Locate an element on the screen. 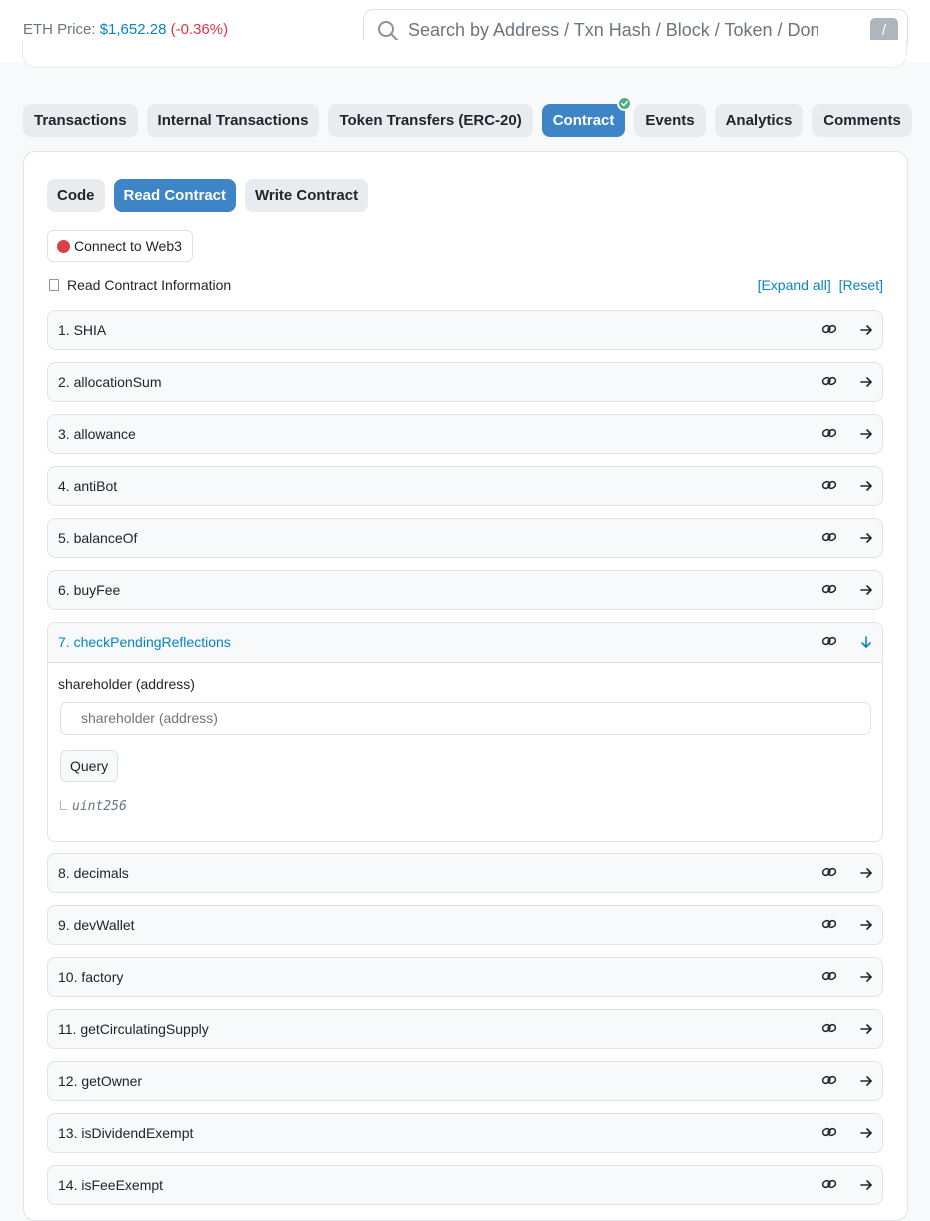 The width and height of the screenshot is (930, 1221). connect-web3-label: Connect to Web3 is located at coordinates (128, 246).